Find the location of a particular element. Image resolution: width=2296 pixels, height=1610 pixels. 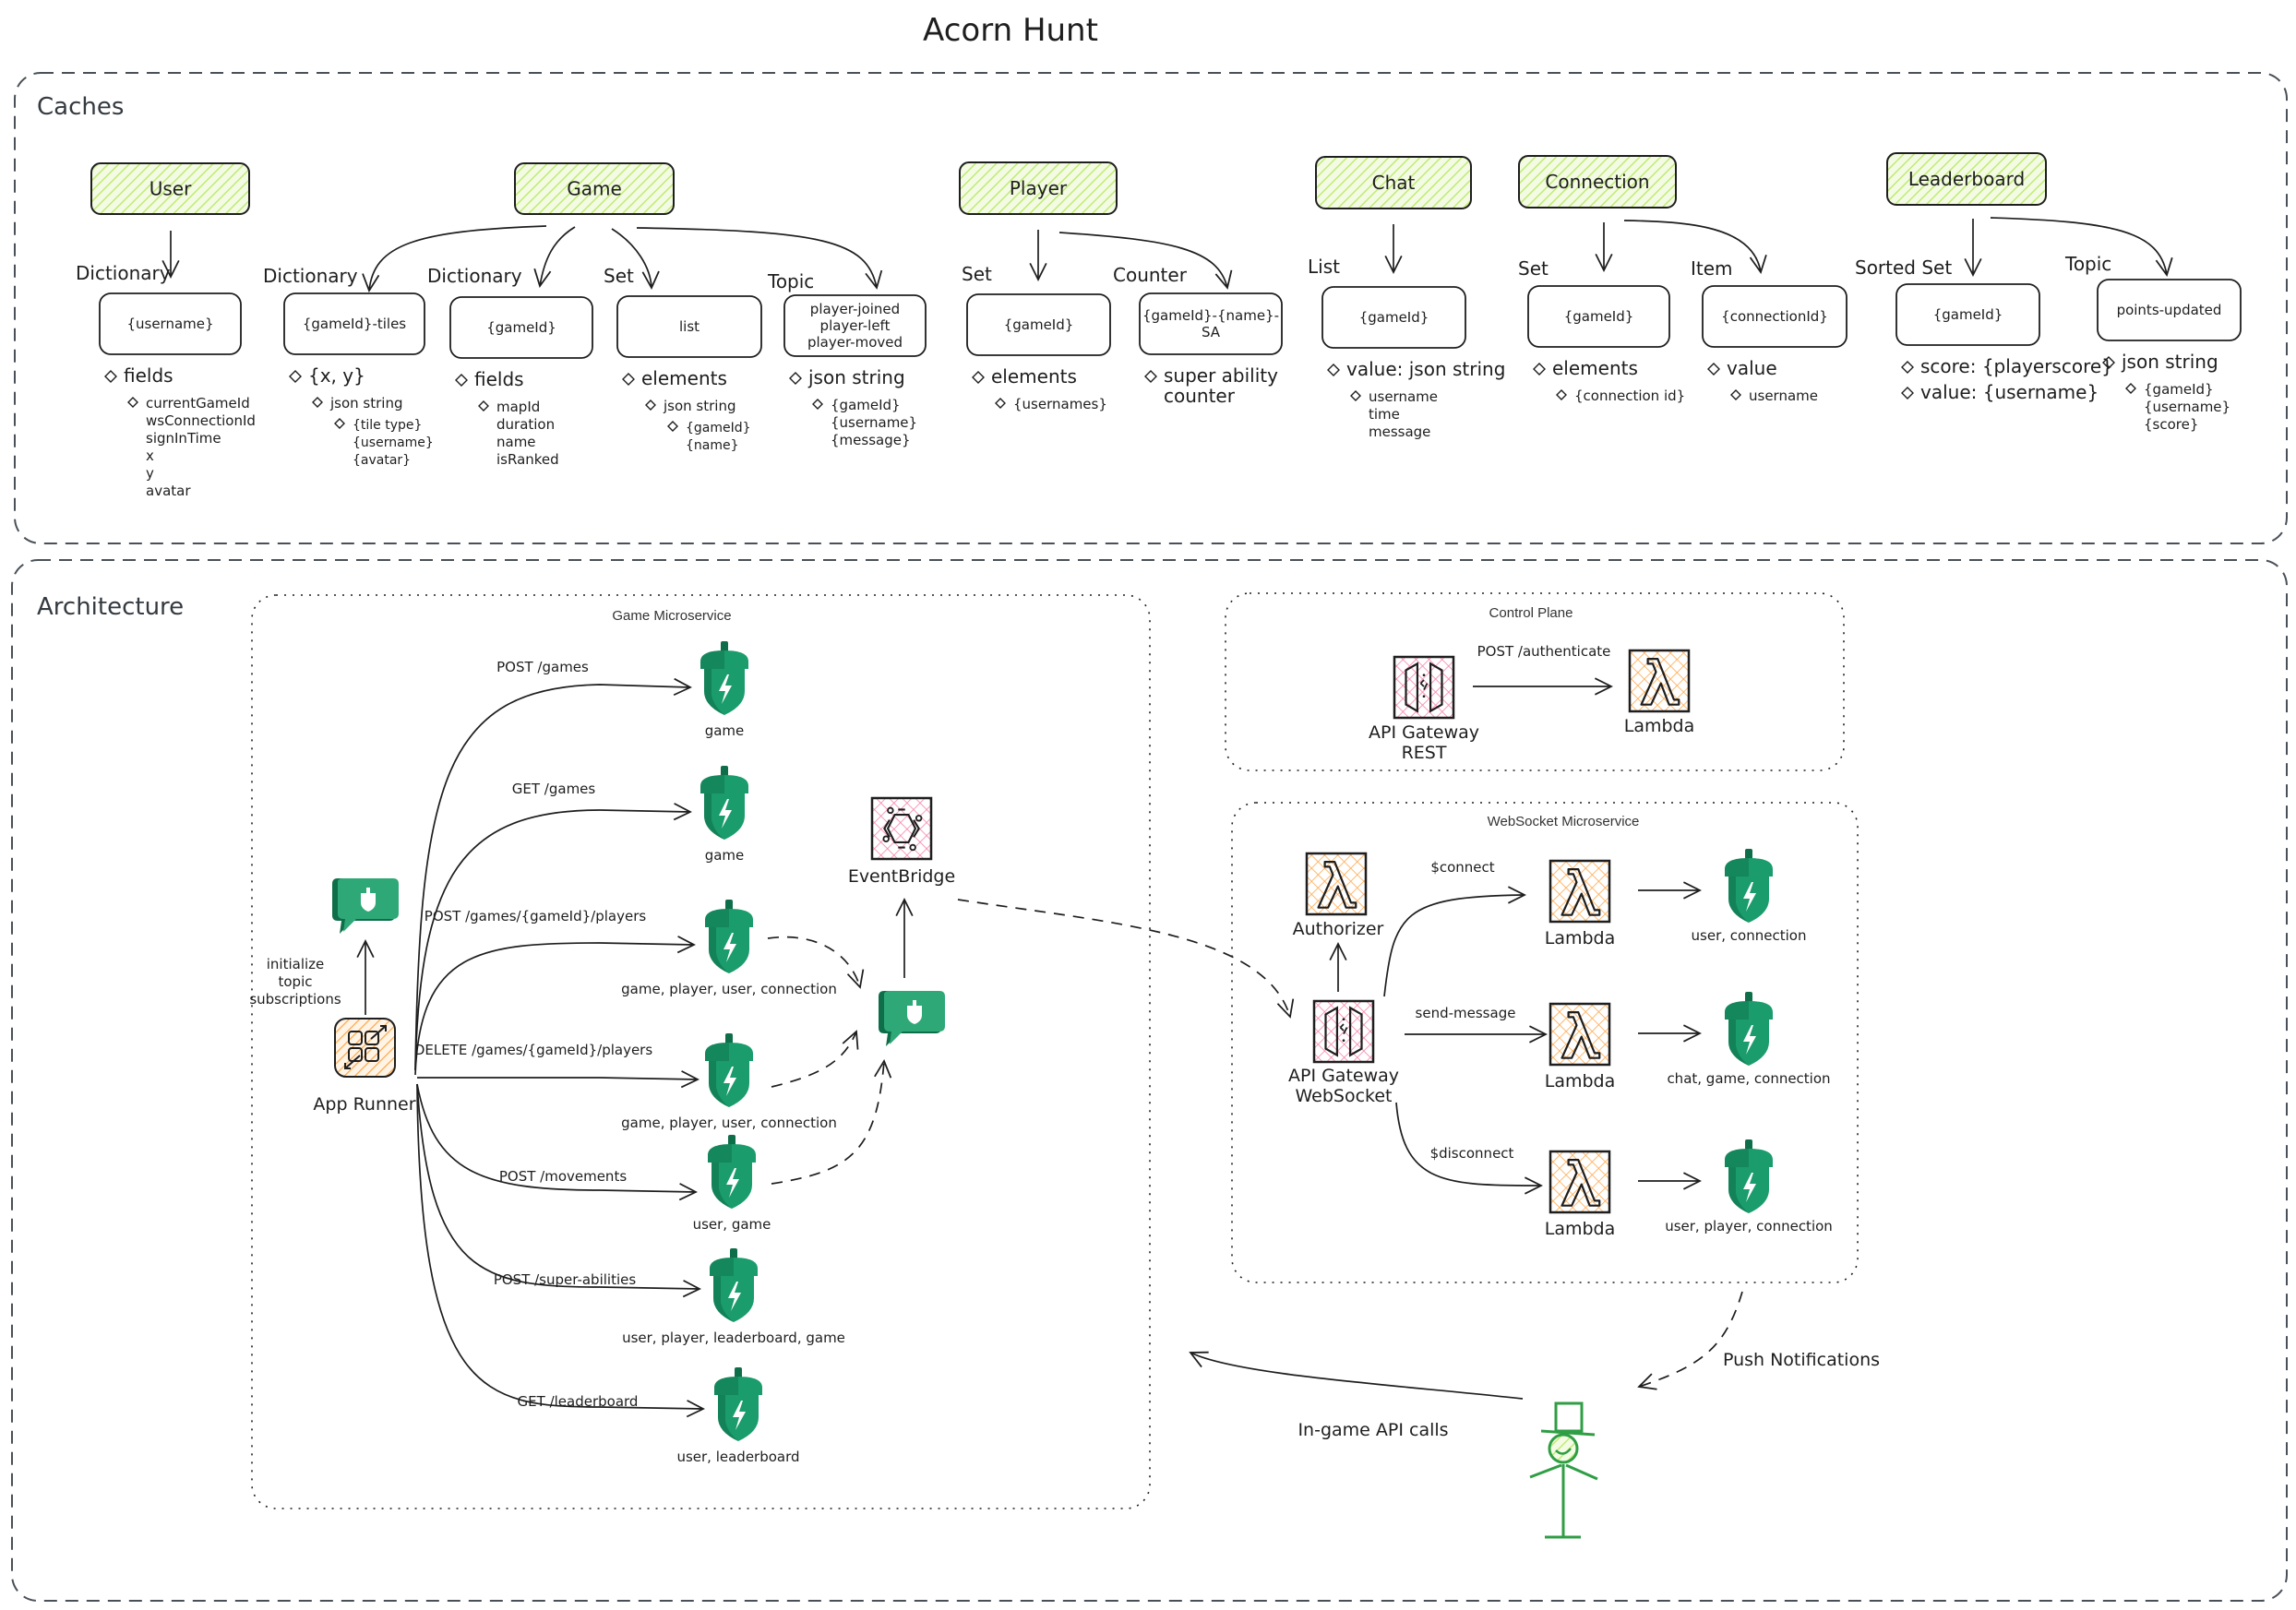

publish-arrow is located at coordinates (815, 1059).